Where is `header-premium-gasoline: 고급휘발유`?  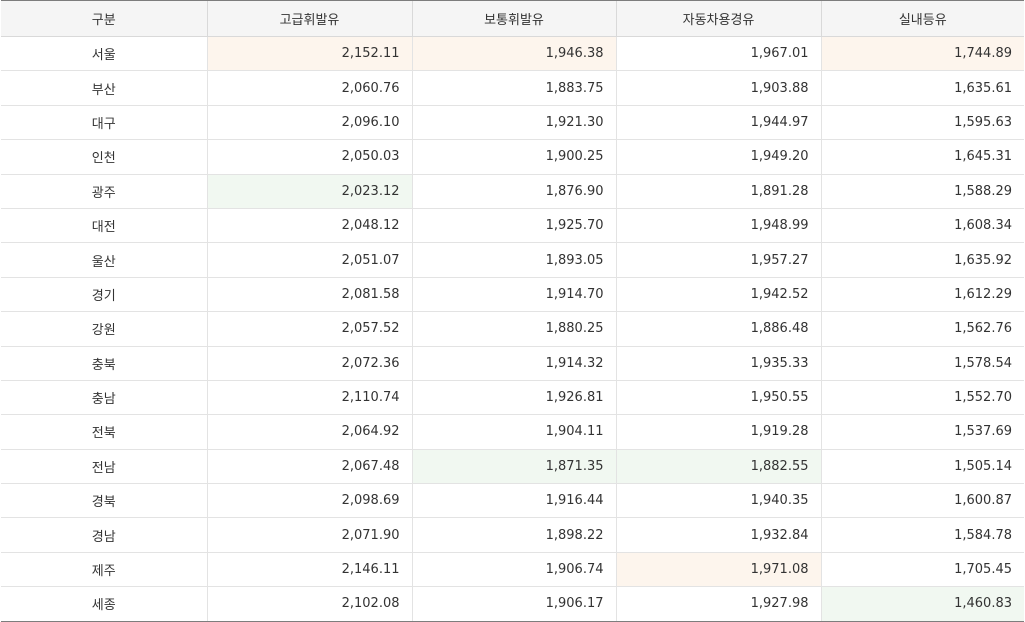 header-premium-gasoline: 고급휘발유 is located at coordinates (309, 19).